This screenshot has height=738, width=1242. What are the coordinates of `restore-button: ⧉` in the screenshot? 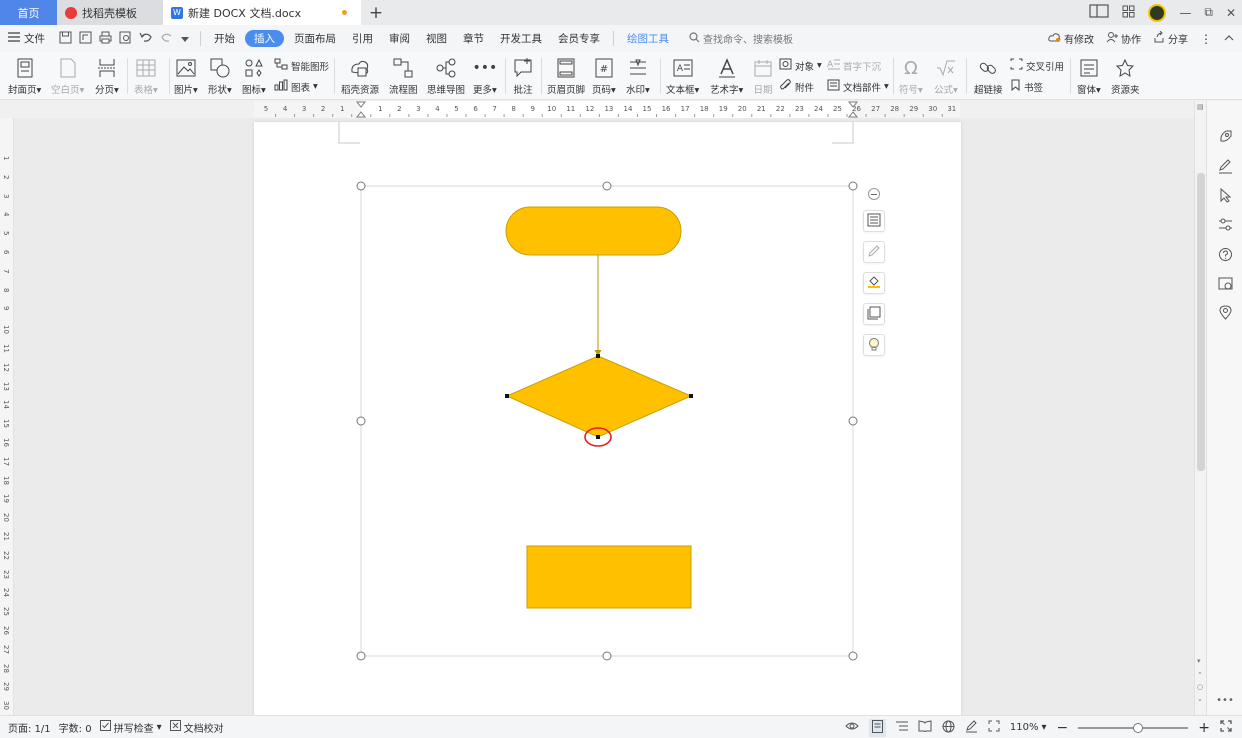 It's located at (1208, 12).